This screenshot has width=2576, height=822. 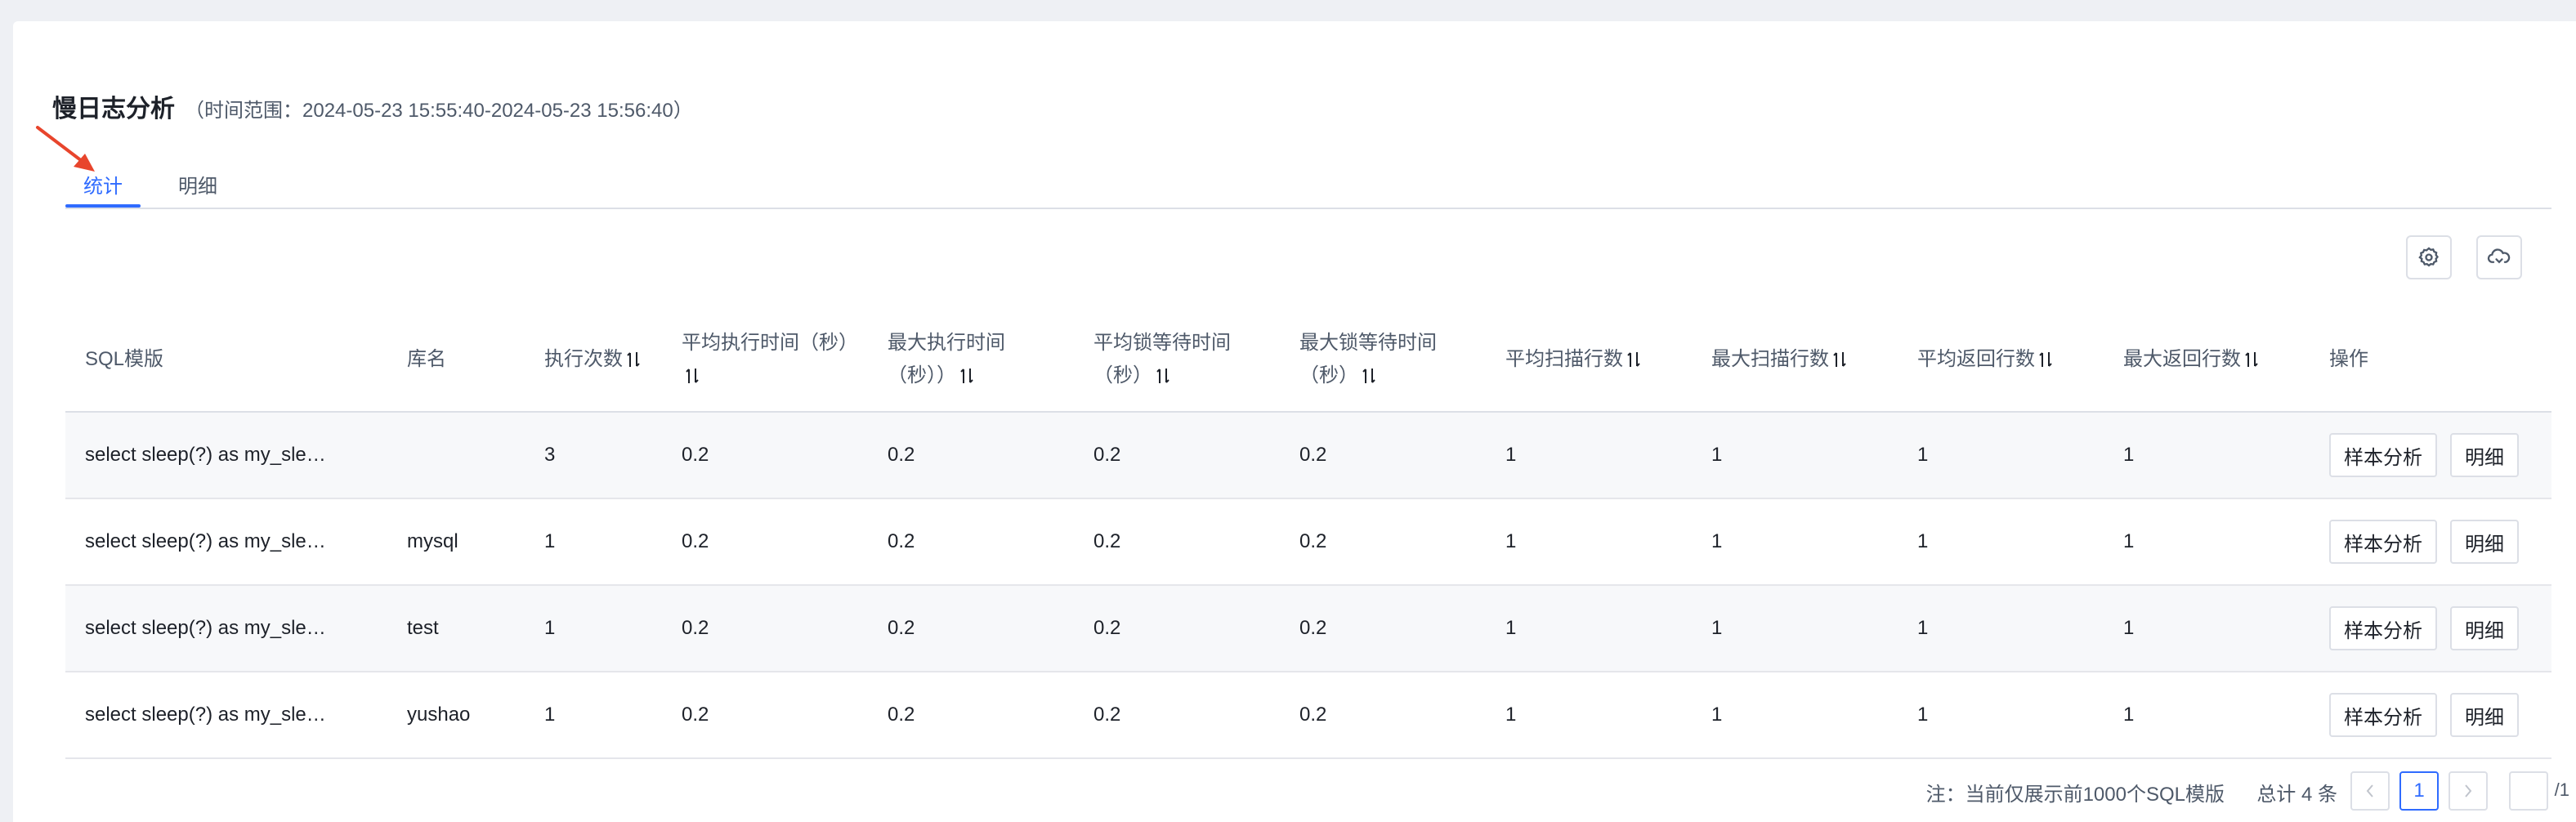 I want to click on next-page-button, so click(x=2468, y=791).